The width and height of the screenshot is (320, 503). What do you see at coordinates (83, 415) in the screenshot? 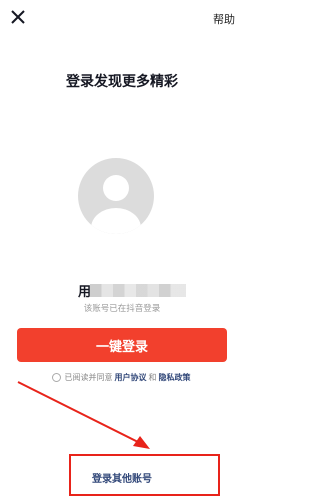
I see `annotation-arrow` at bounding box center [83, 415].